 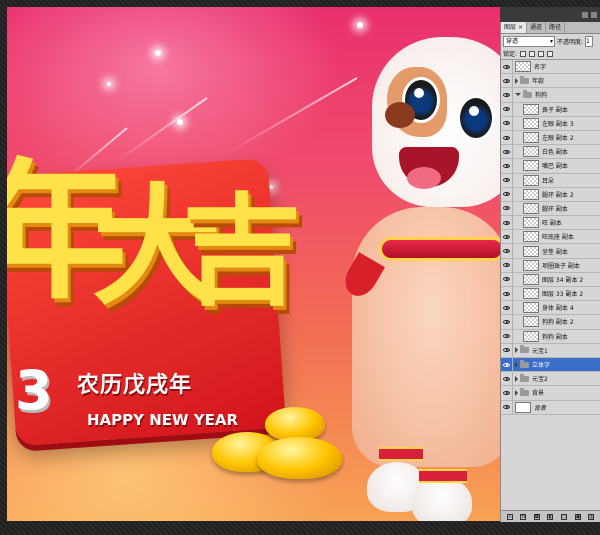 What do you see at coordinates (570, 42) in the screenshot?
I see `opacity-label: 不透明度:` at bounding box center [570, 42].